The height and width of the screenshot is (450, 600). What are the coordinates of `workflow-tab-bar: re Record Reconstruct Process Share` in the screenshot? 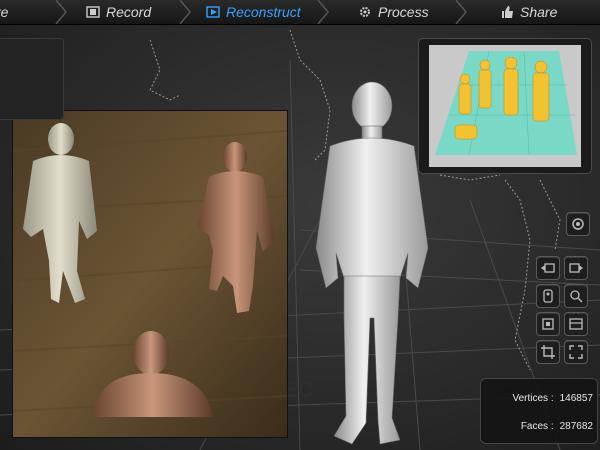 It's located at (300, 12).